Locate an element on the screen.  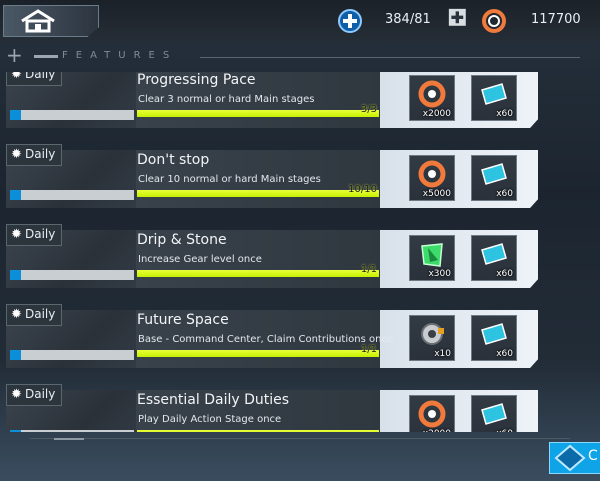
crosshair-icon: + is located at coordinates (14, 55).